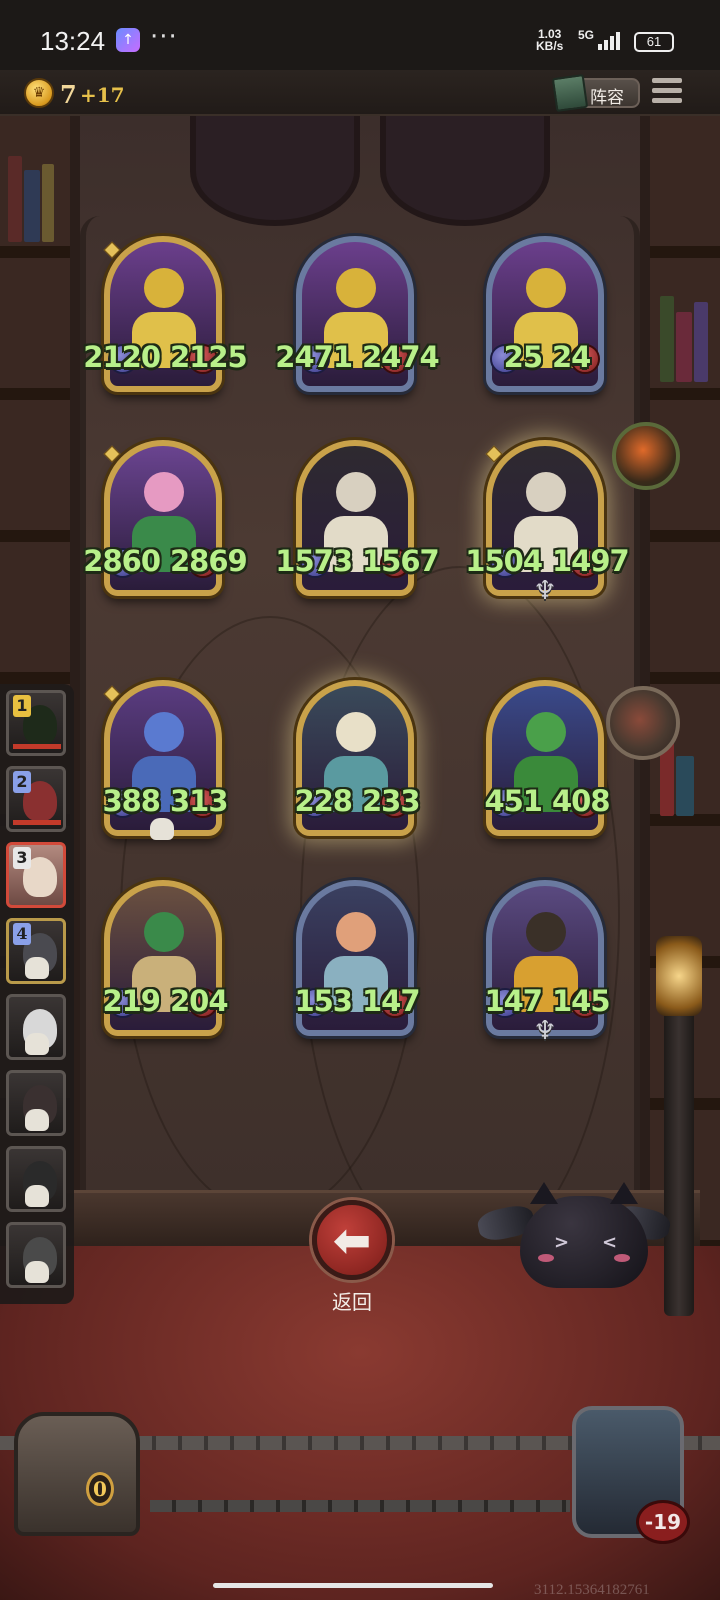  What do you see at coordinates (209, 357) in the screenshot?
I see `minion-health: 2125` at bounding box center [209, 357].